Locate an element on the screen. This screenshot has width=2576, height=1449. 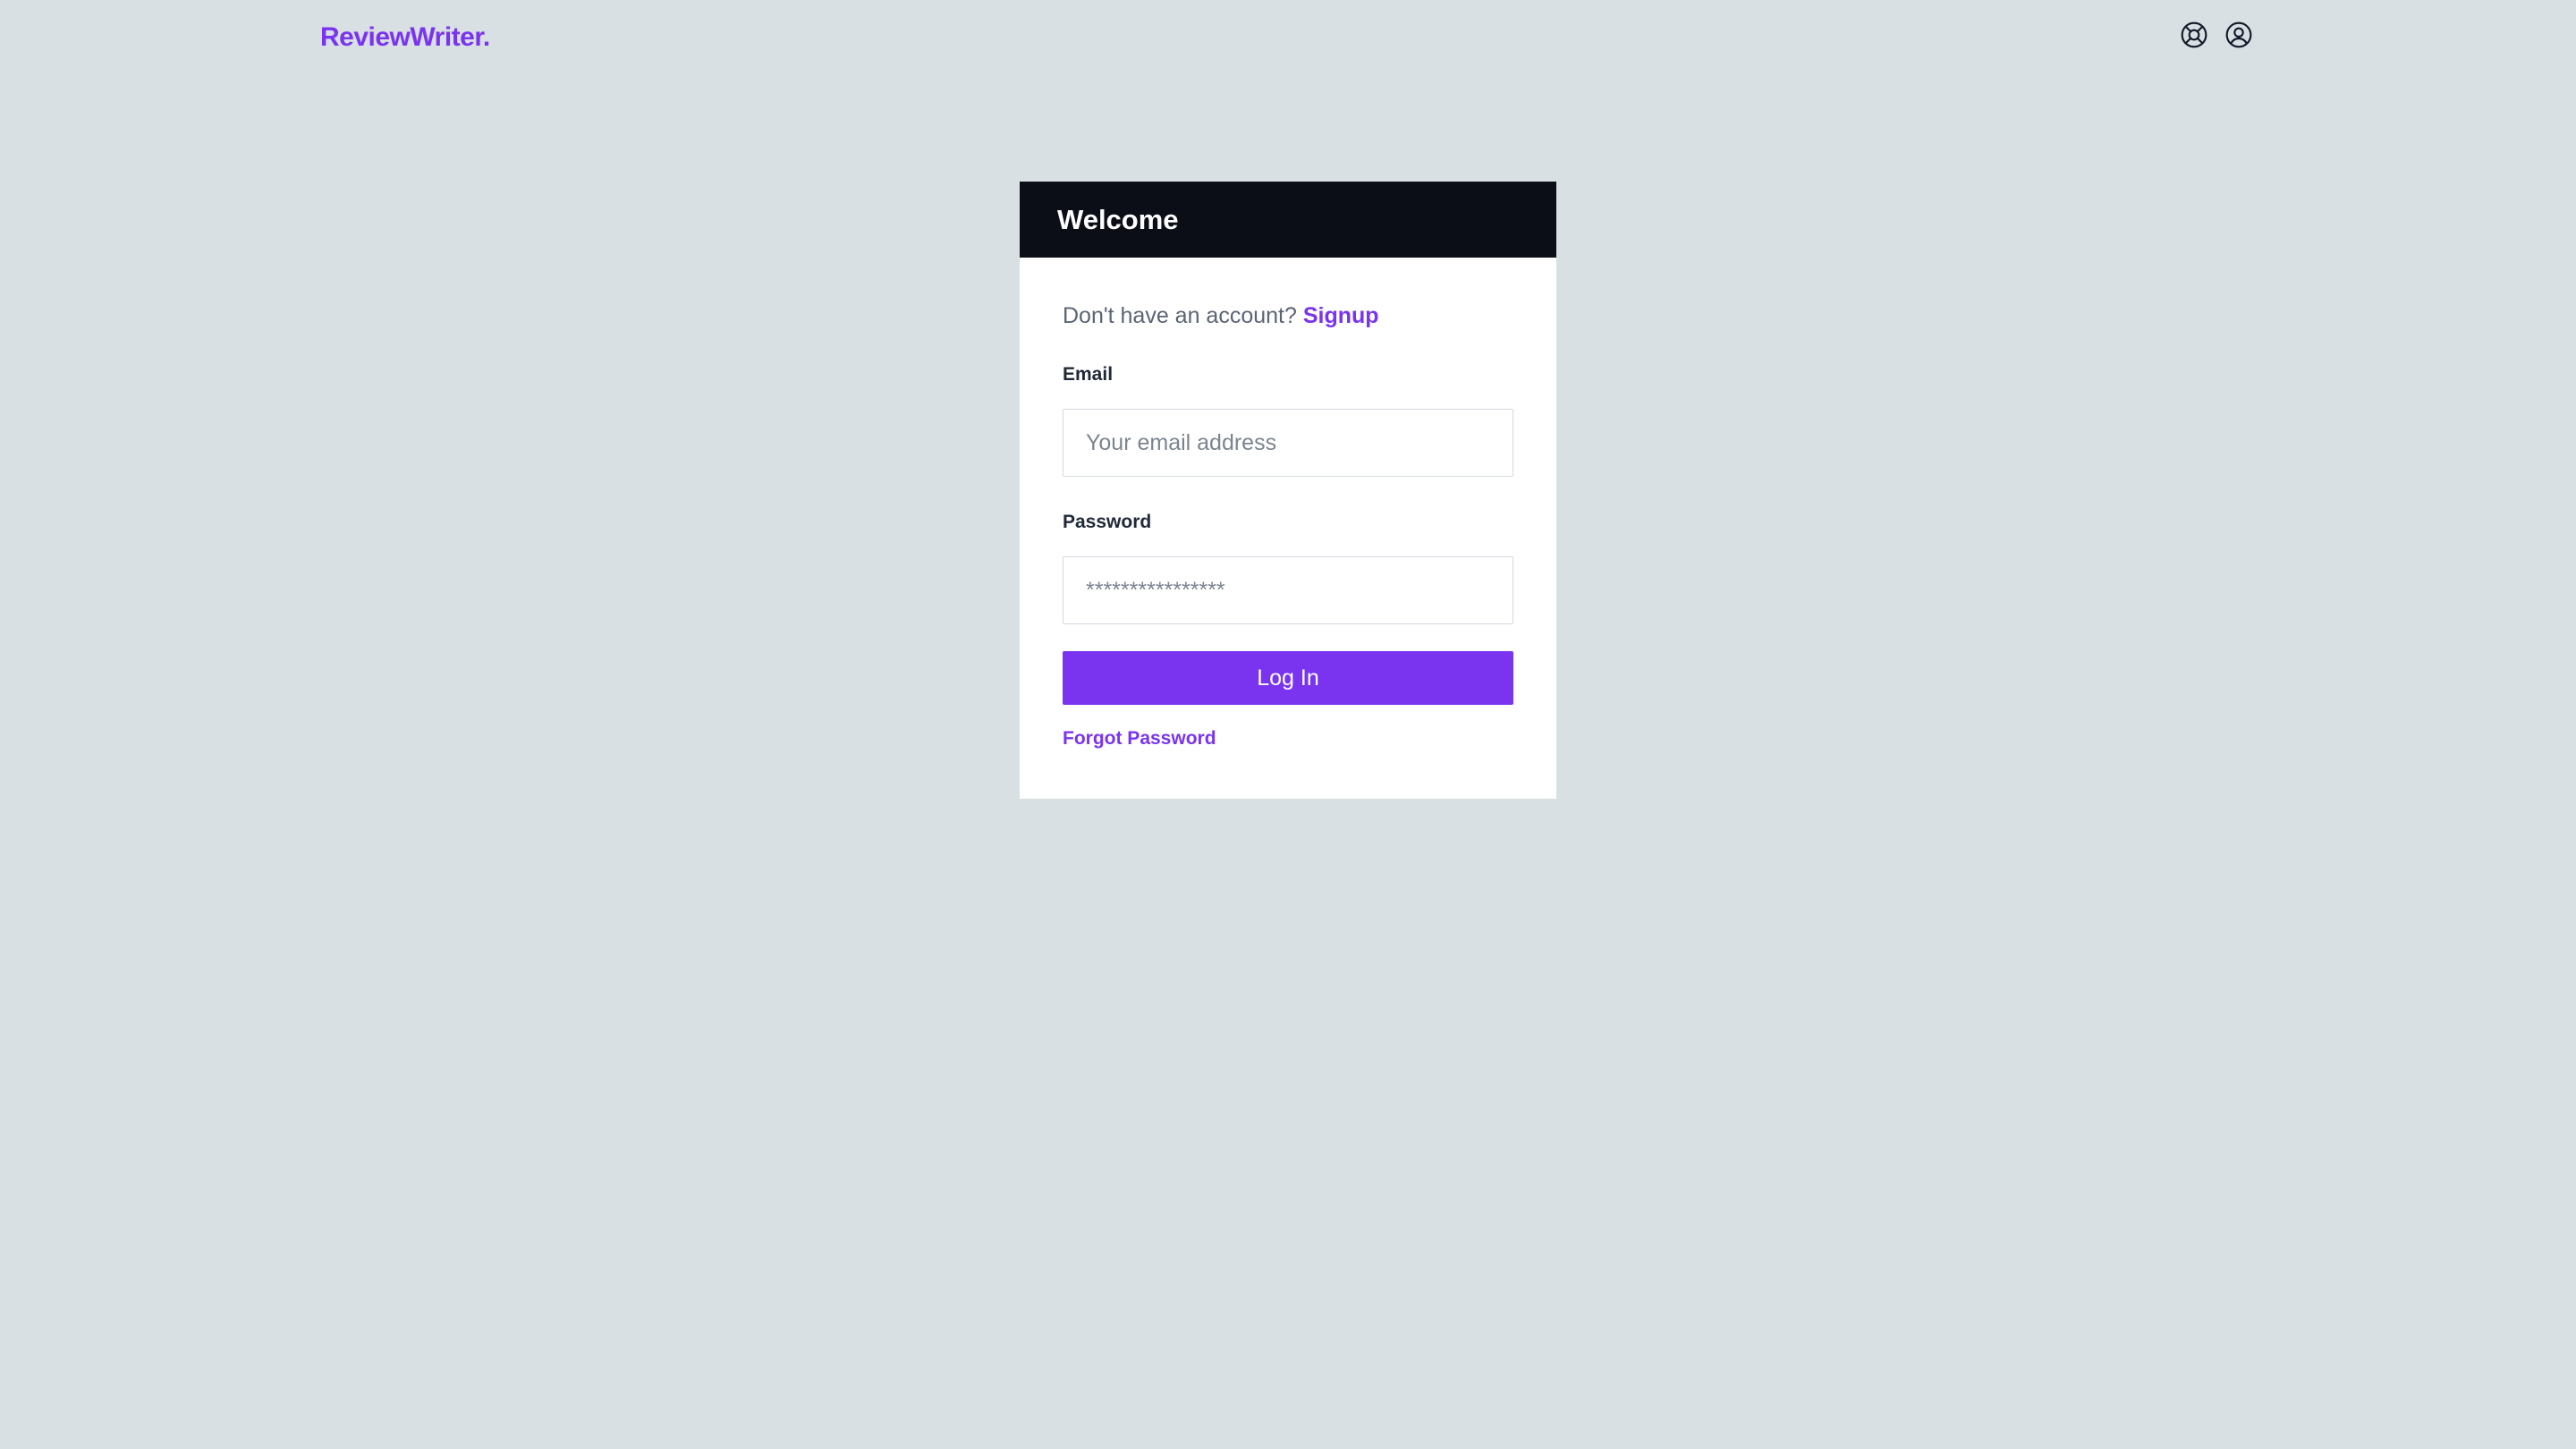
email-label: Email is located at coordinates (1088, 374).